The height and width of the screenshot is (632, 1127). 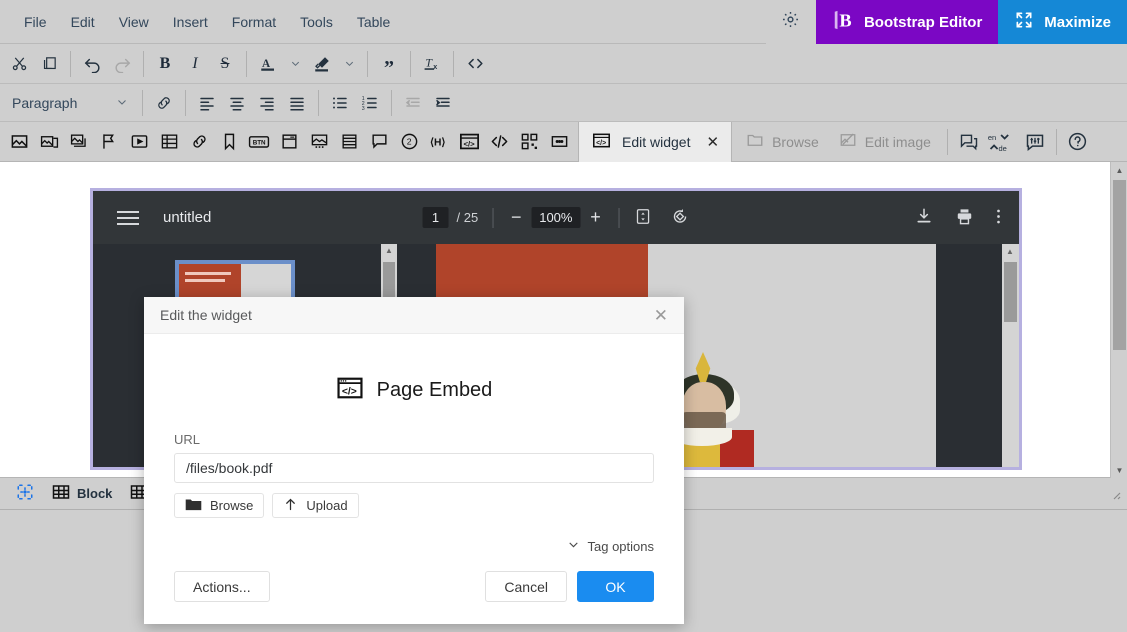 What do you see at coordinates (1010, 355) in the screenshot?
I see `pdf-page-scrollbar: ▲` at bounding box center [1010, 355].